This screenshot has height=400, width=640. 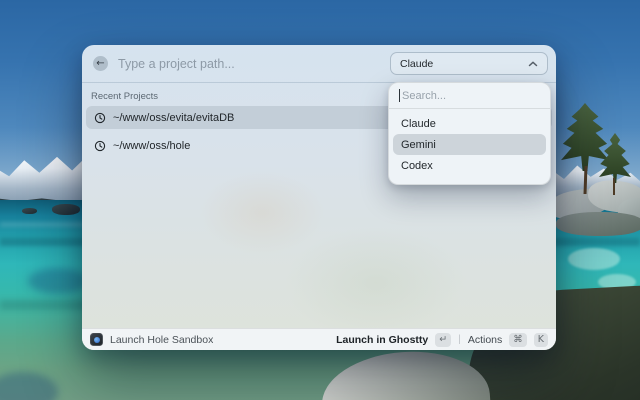 What do you see at coordinates (152, 145) in the screenshot?
I see `recent-project-path: ~/www/oss/hole` at bounding box center [152, 145].